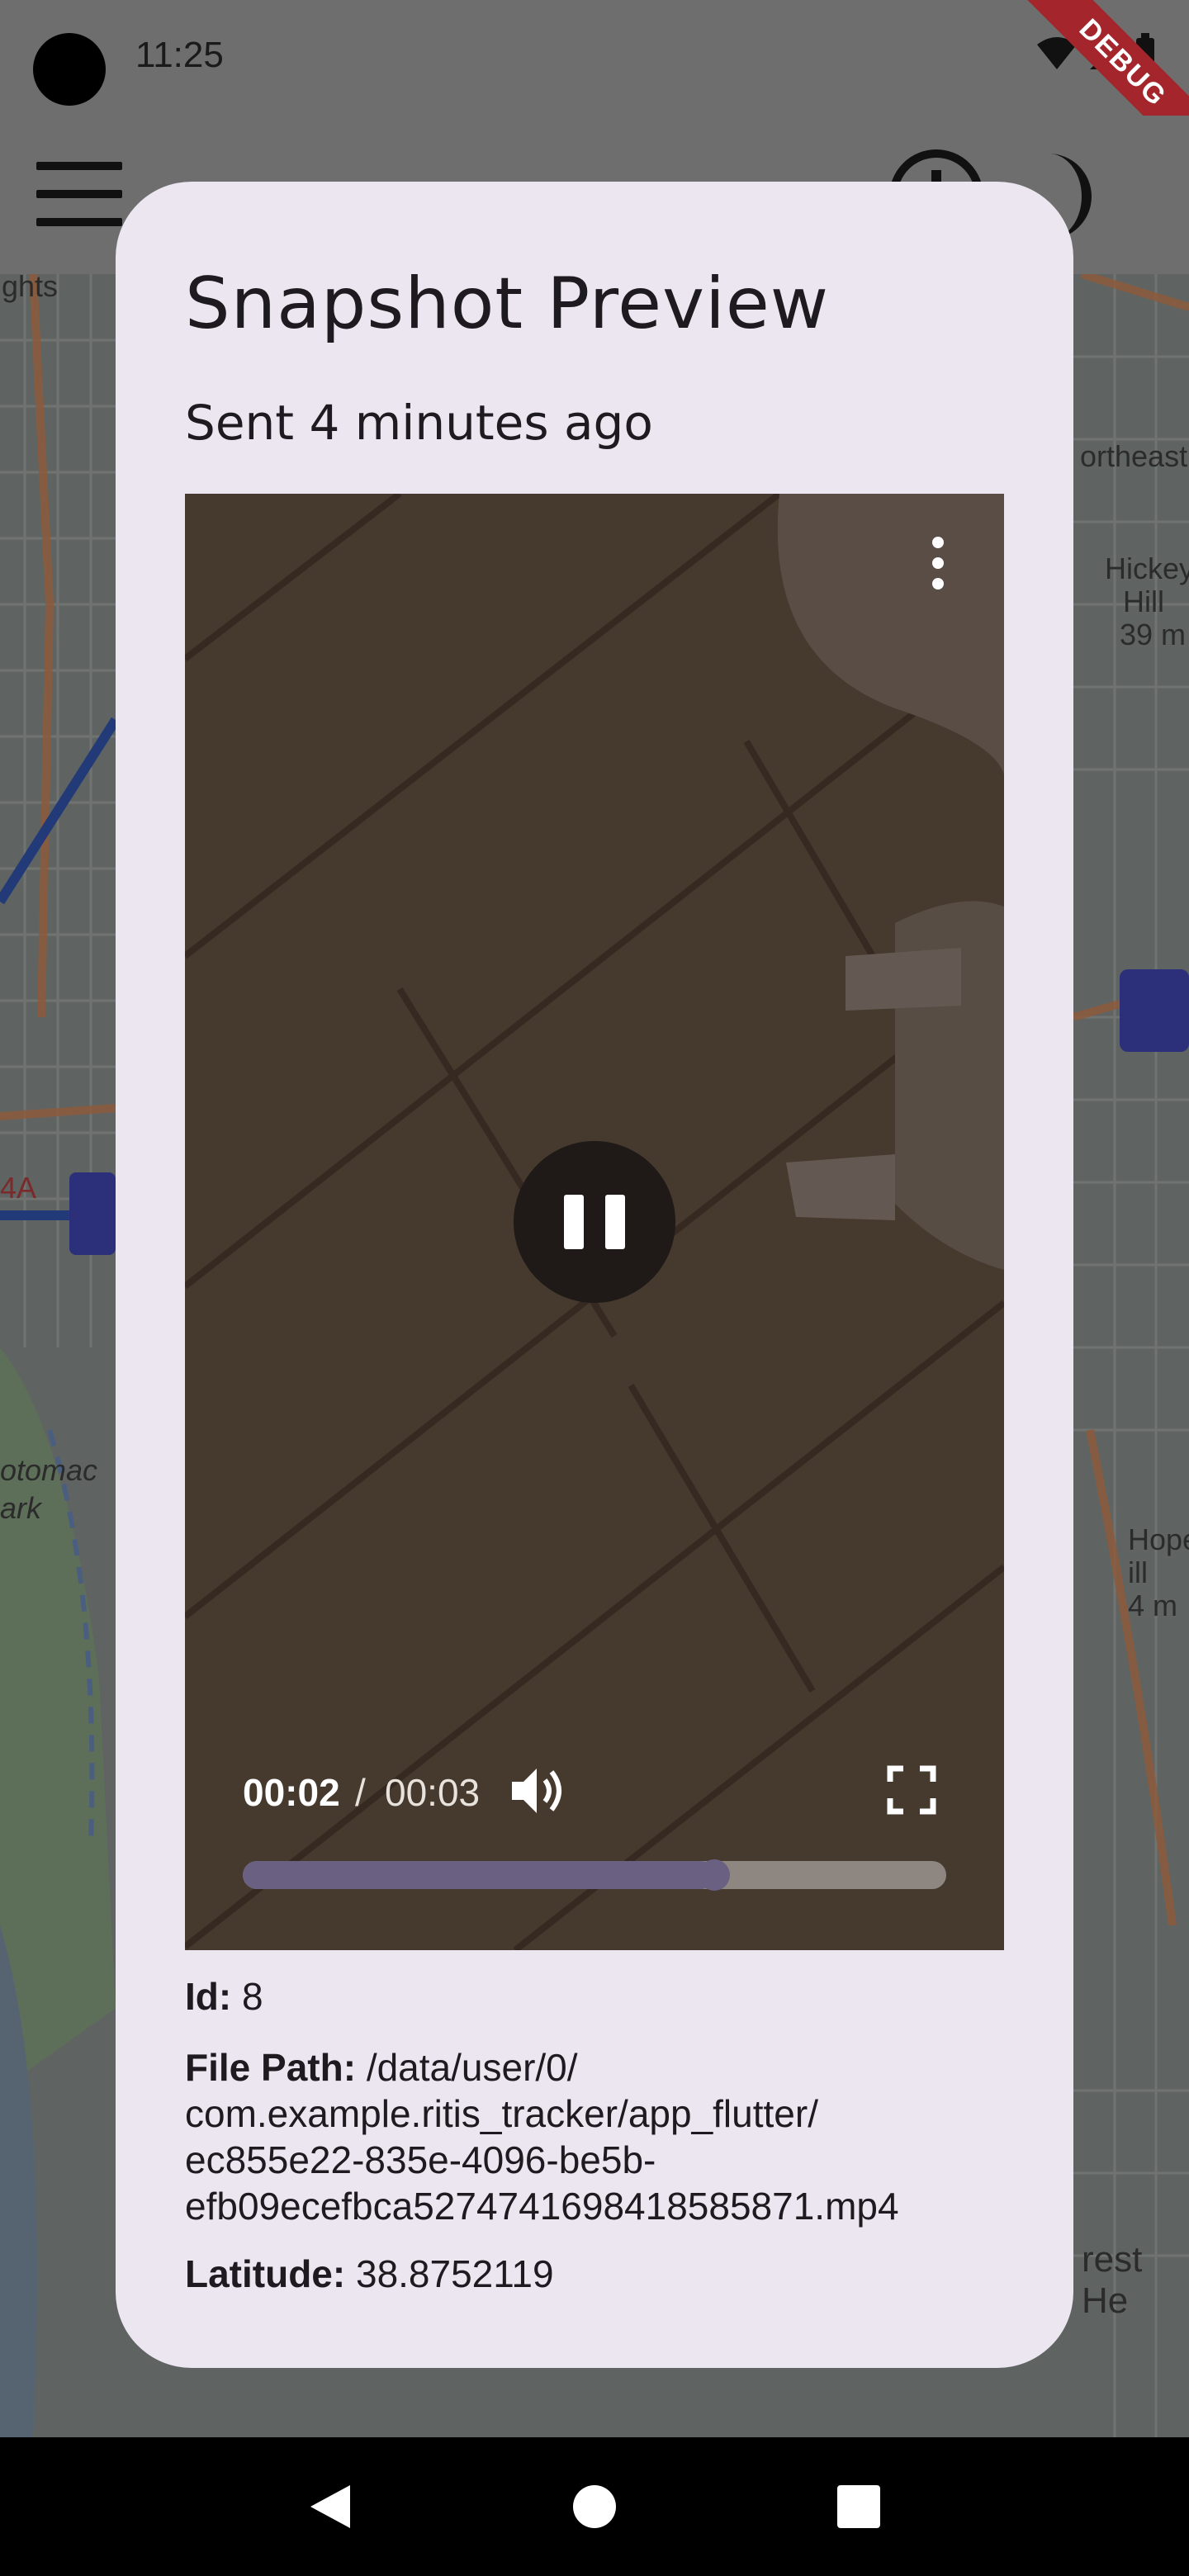 Image resolution: width=1189 pixels, height=2576 pixels. I want to click on home-button, so click(594, 2506).